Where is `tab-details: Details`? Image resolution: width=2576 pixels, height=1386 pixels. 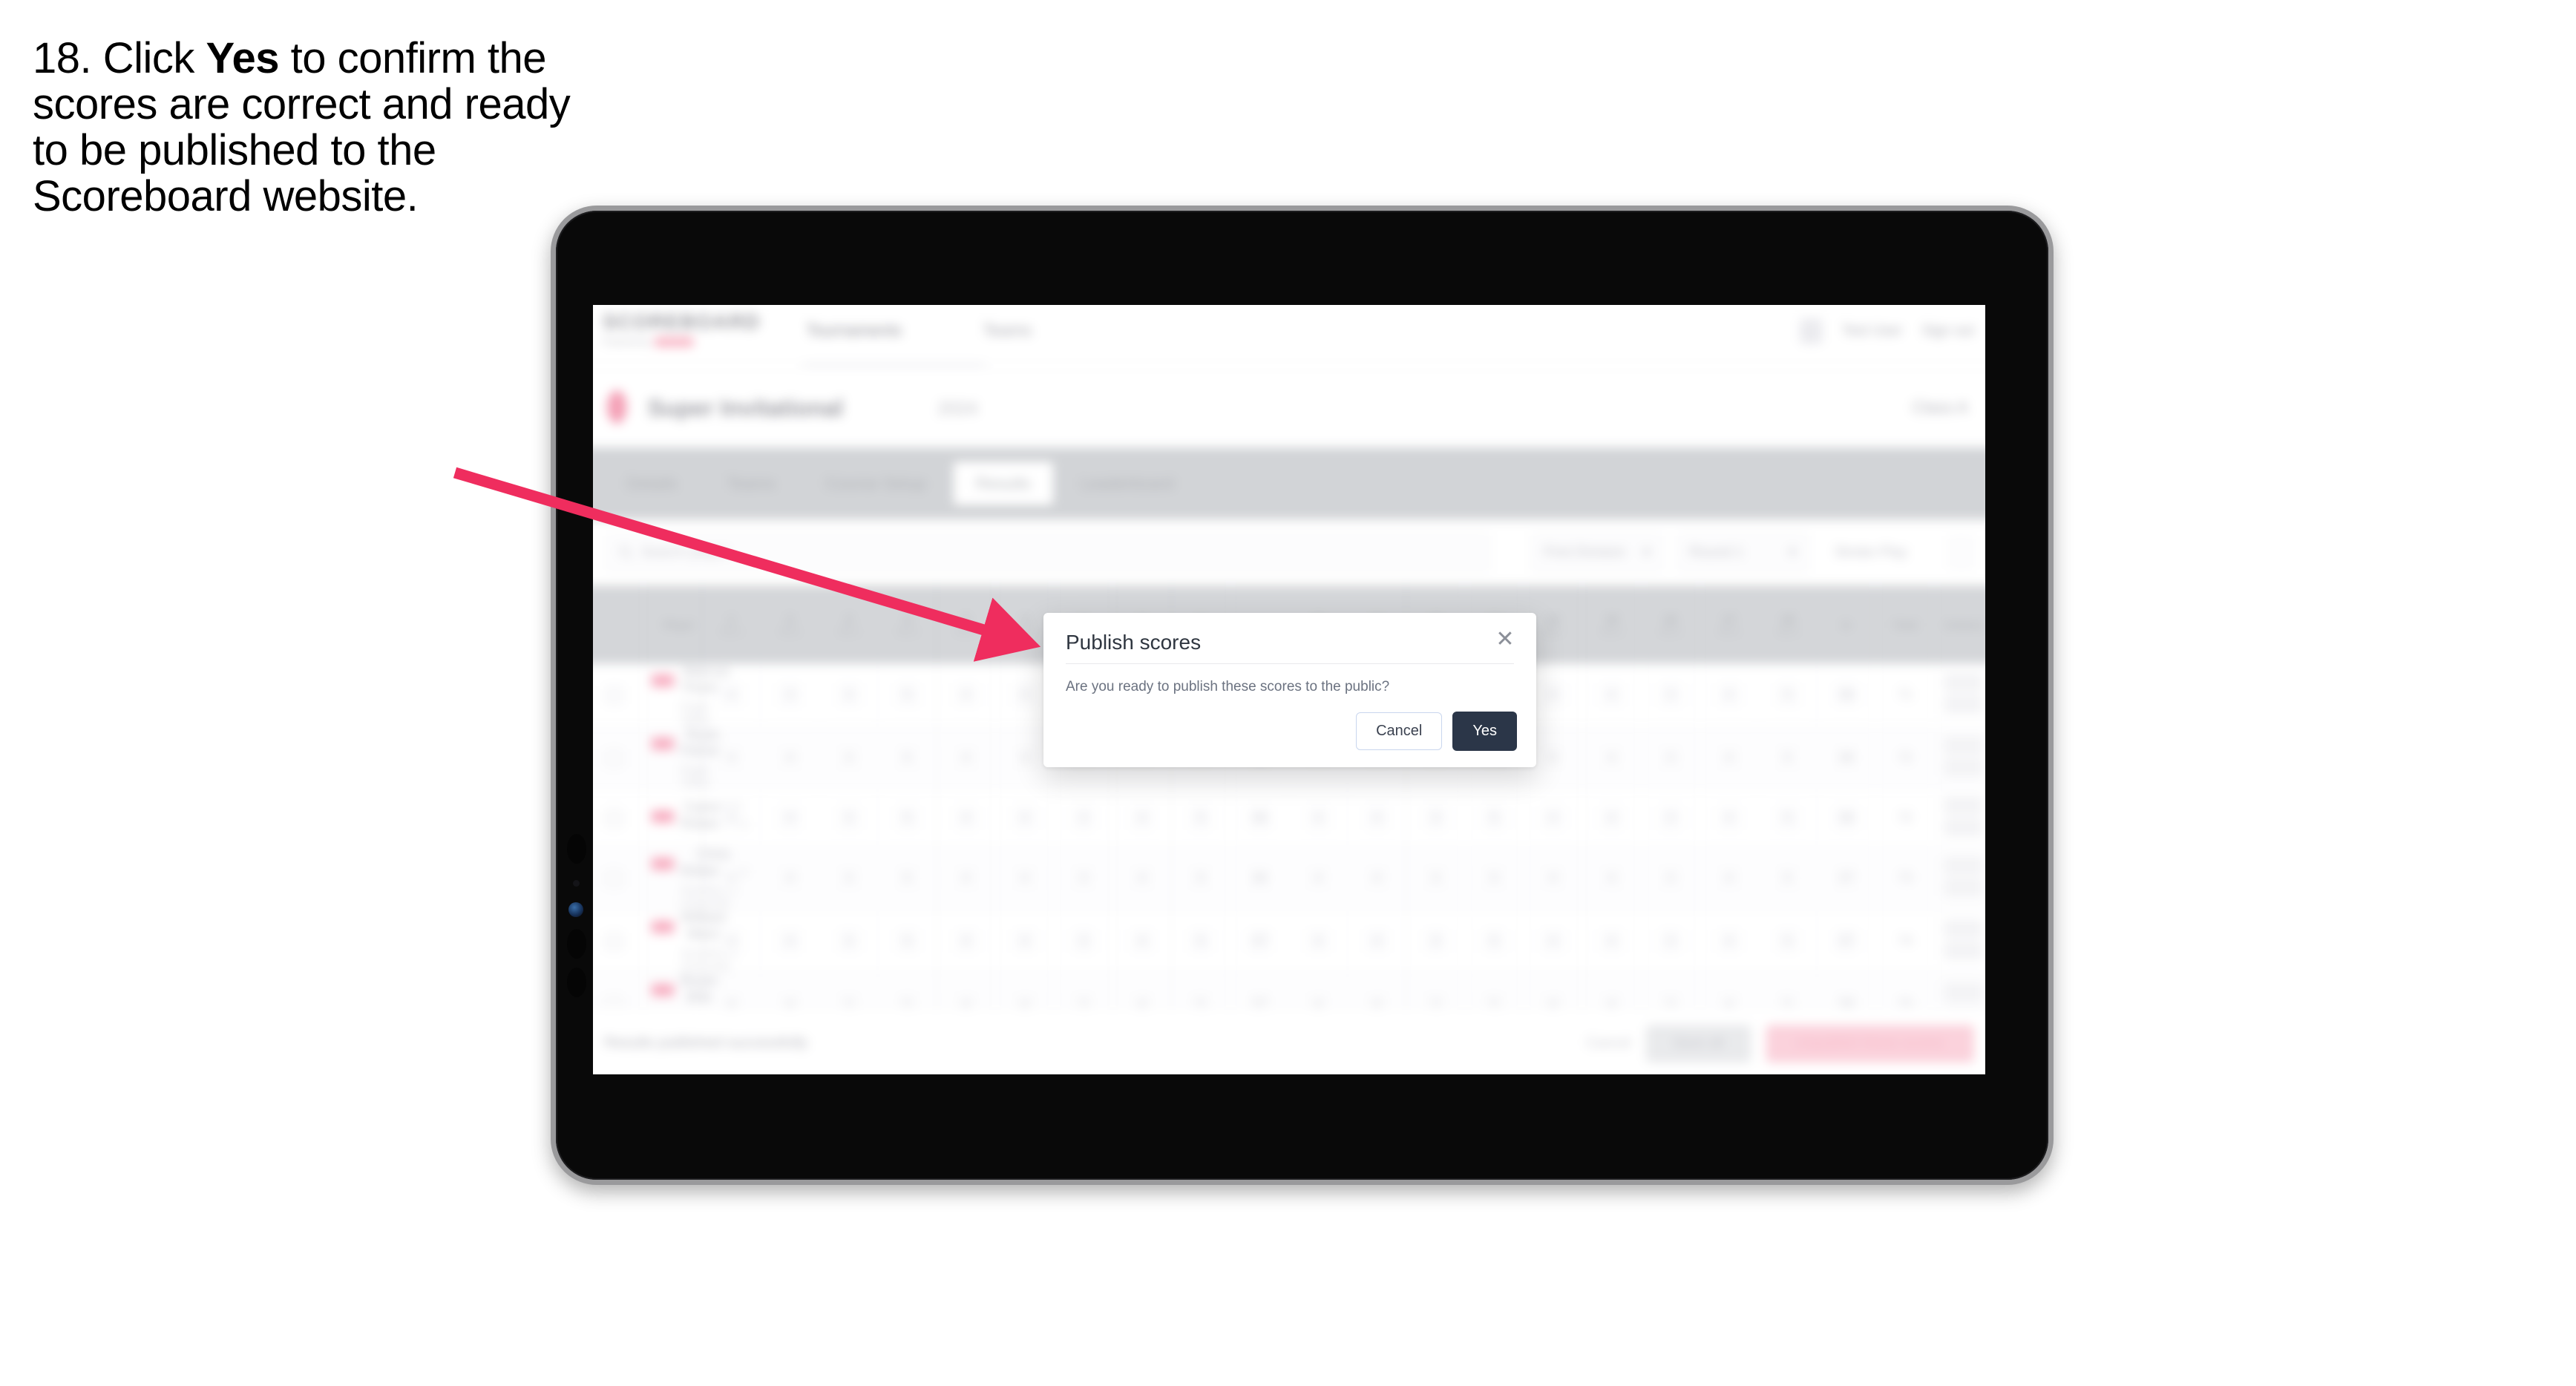 tab-details: Details is located at coordinates (652, 483).